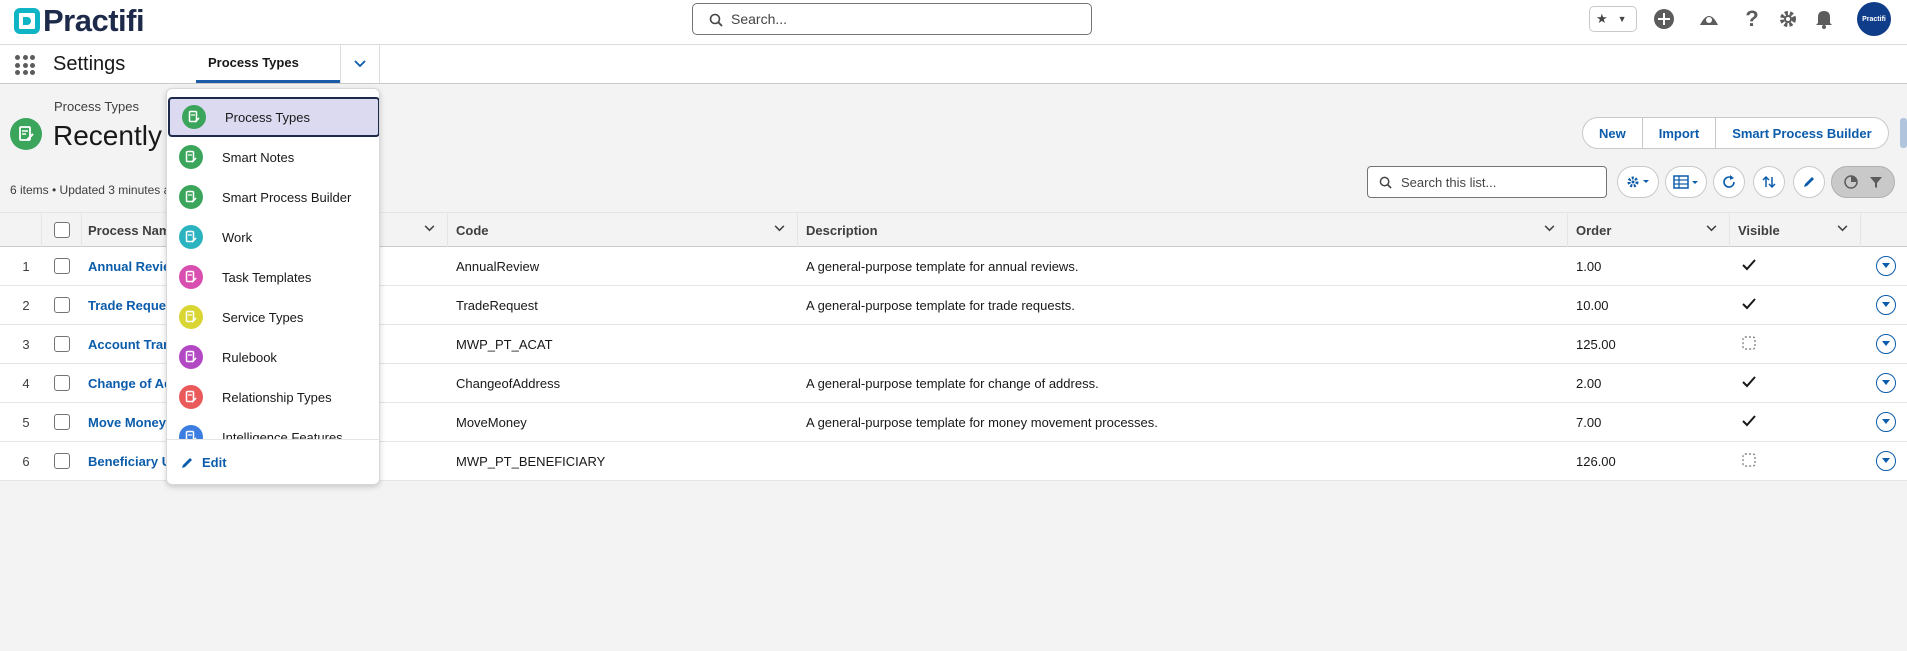  What do you see at coordinates (1729, 182) in the screenshot?
I see `refresh-button` at bounding box center [1729, 182].